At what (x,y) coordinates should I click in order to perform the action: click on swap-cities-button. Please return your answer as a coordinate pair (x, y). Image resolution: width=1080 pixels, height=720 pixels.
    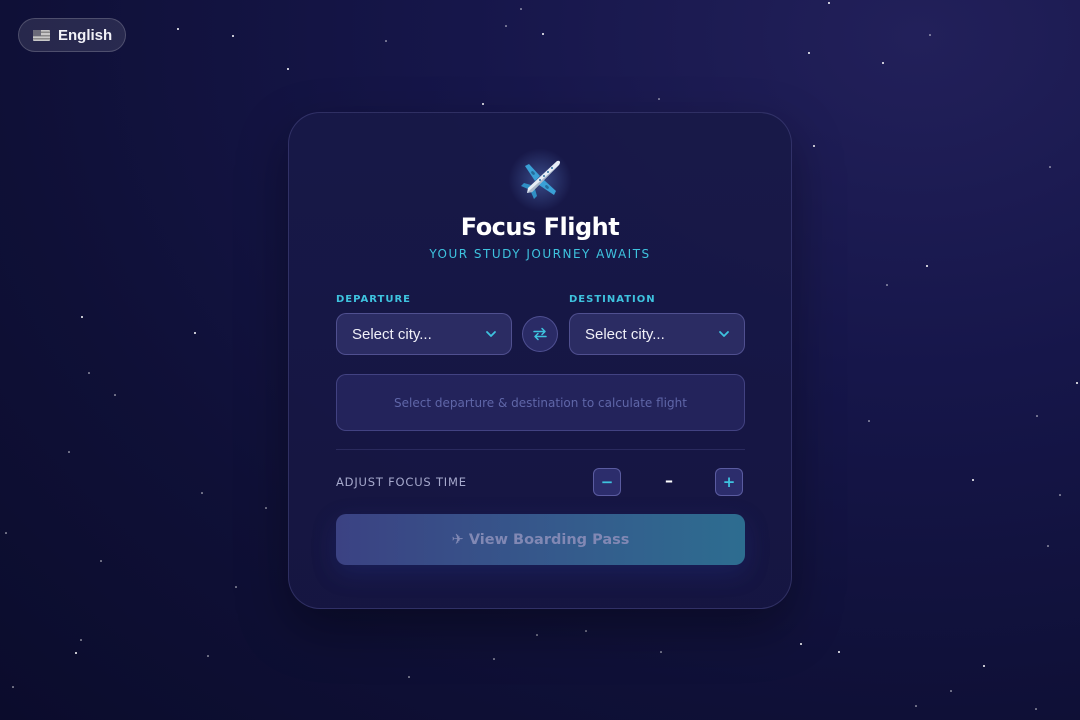
    Looking at the image, I should click on (540, 334).